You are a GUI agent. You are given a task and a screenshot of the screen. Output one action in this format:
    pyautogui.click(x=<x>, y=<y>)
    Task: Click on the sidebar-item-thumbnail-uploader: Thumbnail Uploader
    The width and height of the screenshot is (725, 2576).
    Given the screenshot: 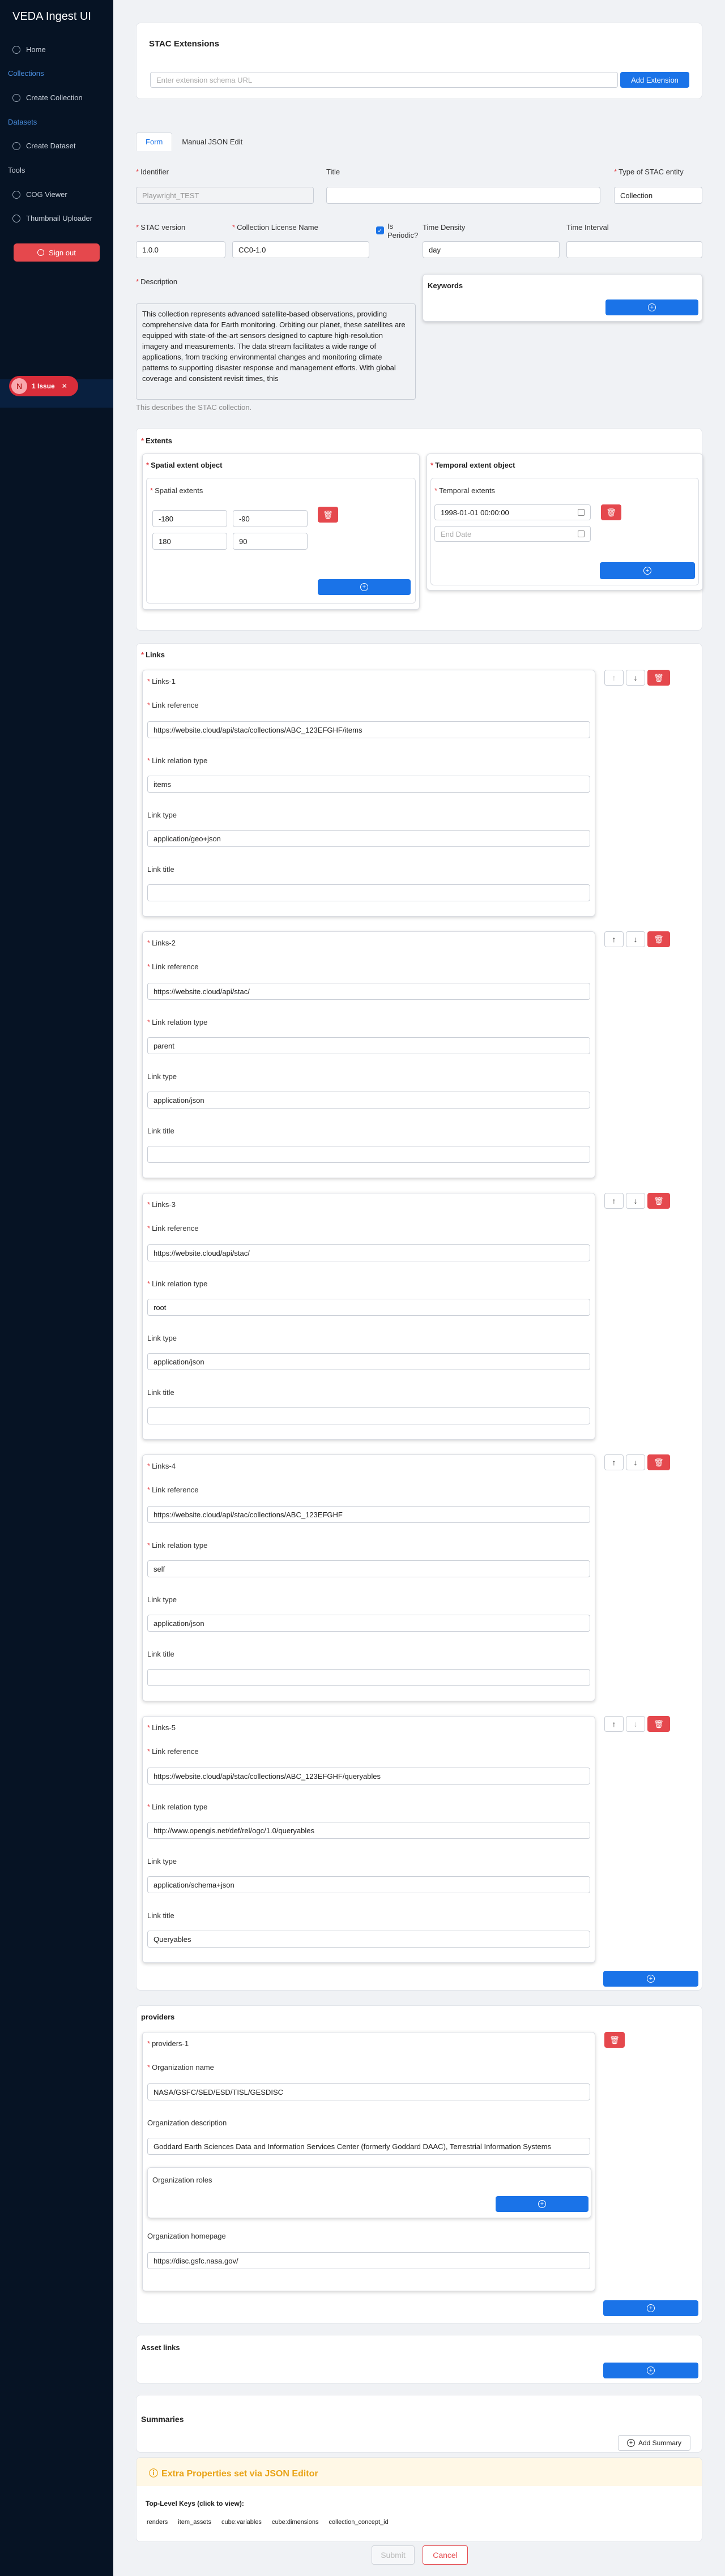 What is the action you would take?
    pyautogui.click(x=52, y=218)
    